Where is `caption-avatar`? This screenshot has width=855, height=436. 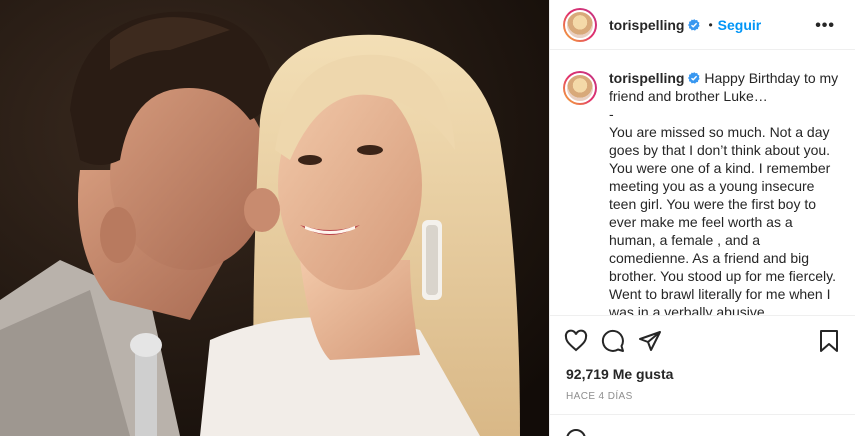
caption-avatar is located at coordinates (580, 88).